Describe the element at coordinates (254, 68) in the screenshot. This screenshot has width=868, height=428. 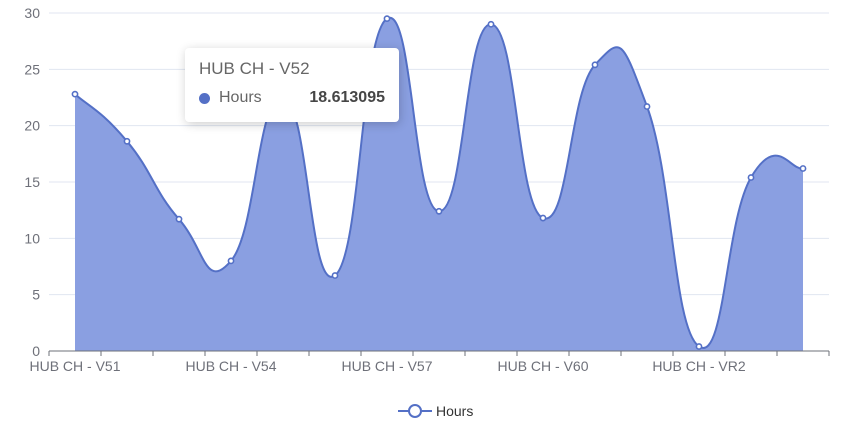
I see `tooltip-title: HUB CH - V52` at that location.